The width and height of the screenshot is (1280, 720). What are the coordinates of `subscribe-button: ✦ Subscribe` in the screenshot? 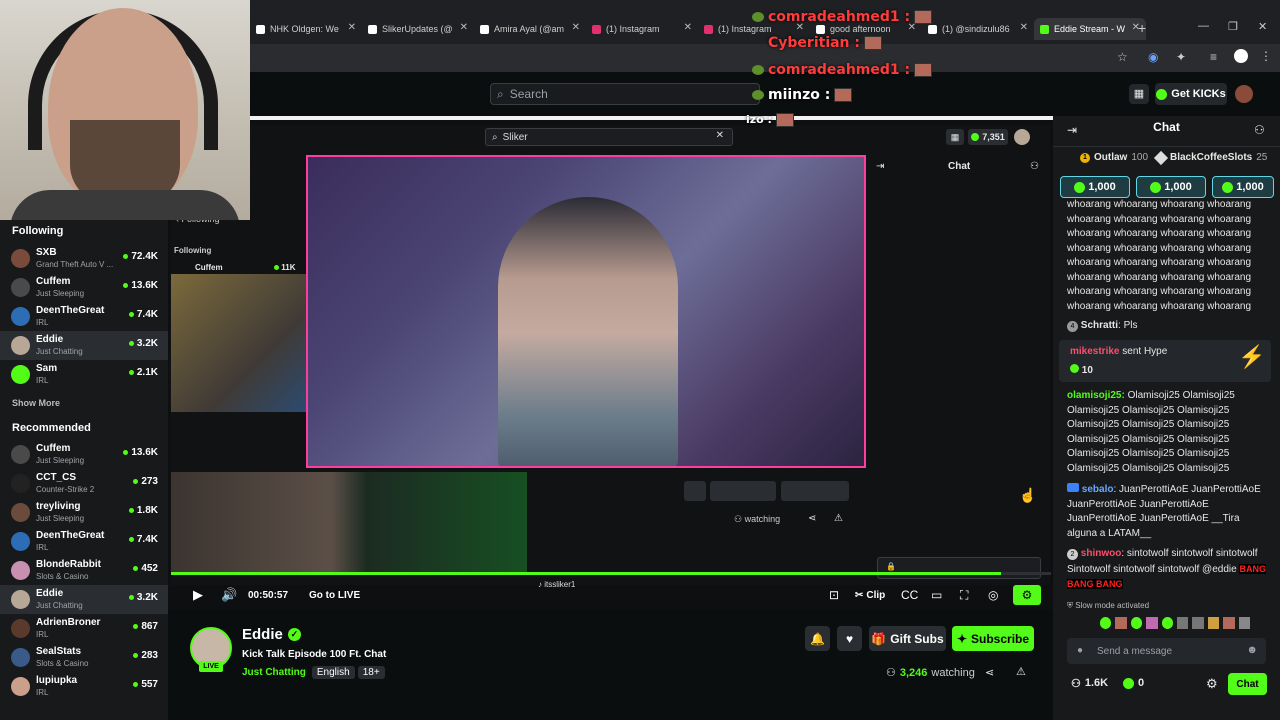 It's located at (993, 638).